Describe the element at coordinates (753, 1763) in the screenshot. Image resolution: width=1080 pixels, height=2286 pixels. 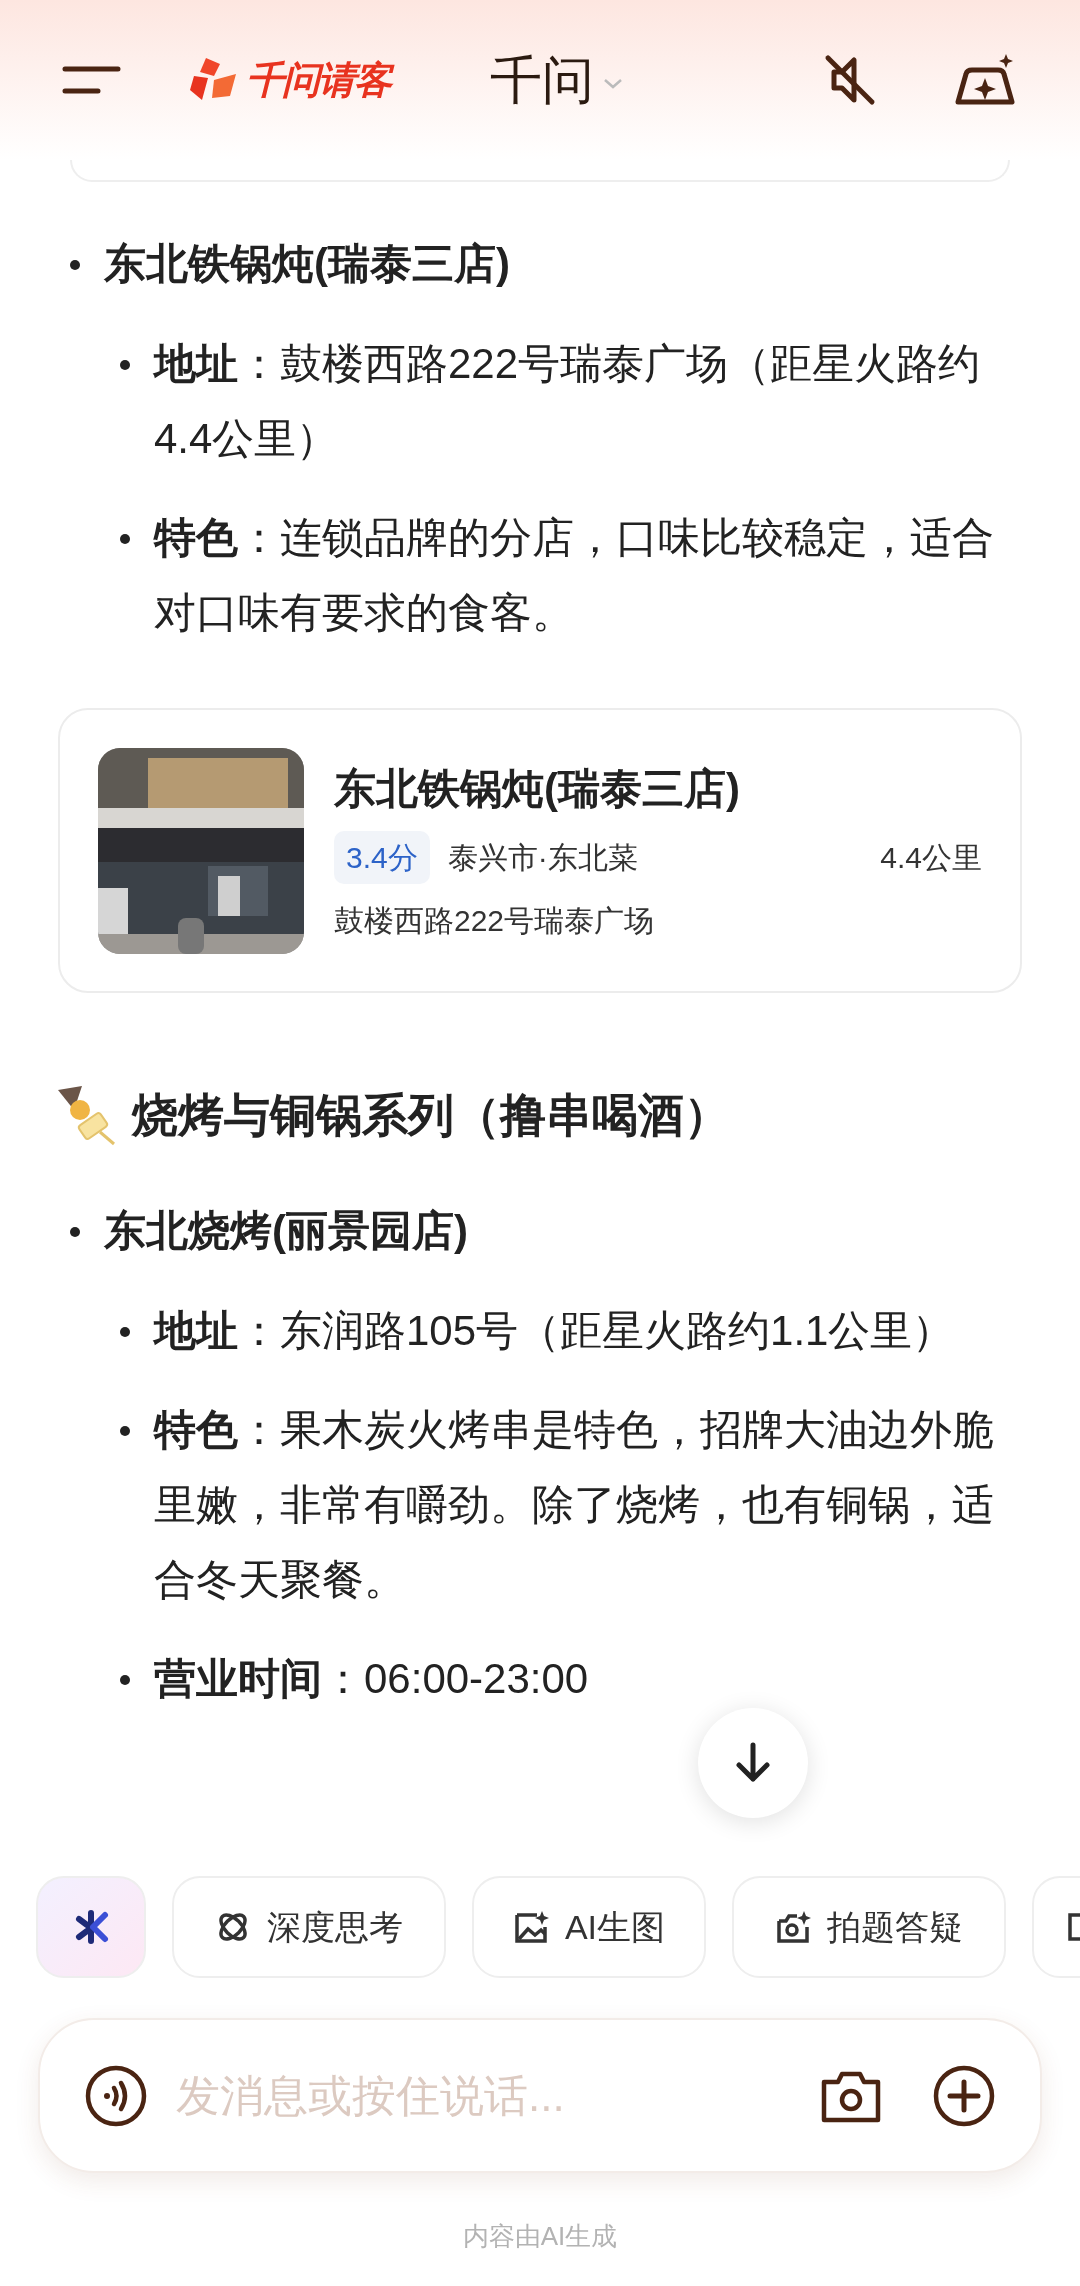
I see `arrow-down-icon` at that location.